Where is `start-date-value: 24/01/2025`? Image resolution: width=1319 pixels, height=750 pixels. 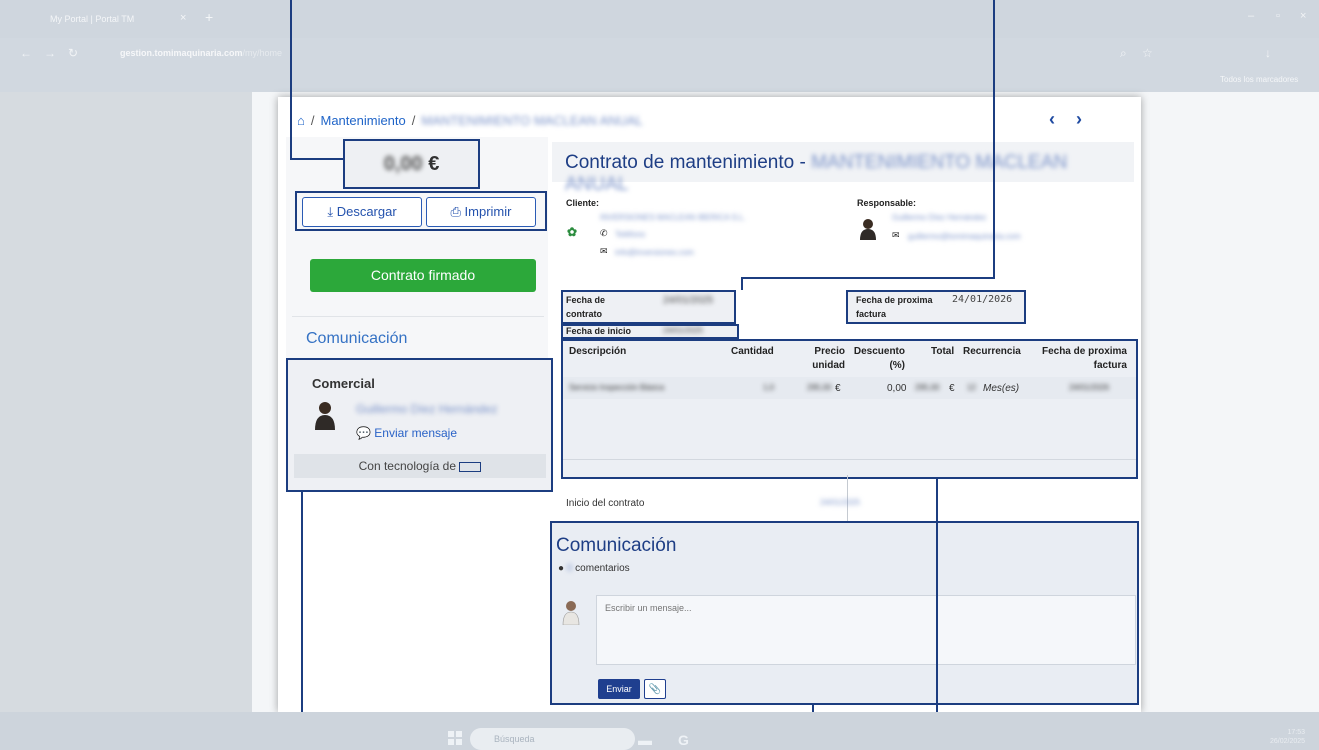
start-date-value: 24/01/2025 is located at coordinates (683, 330).